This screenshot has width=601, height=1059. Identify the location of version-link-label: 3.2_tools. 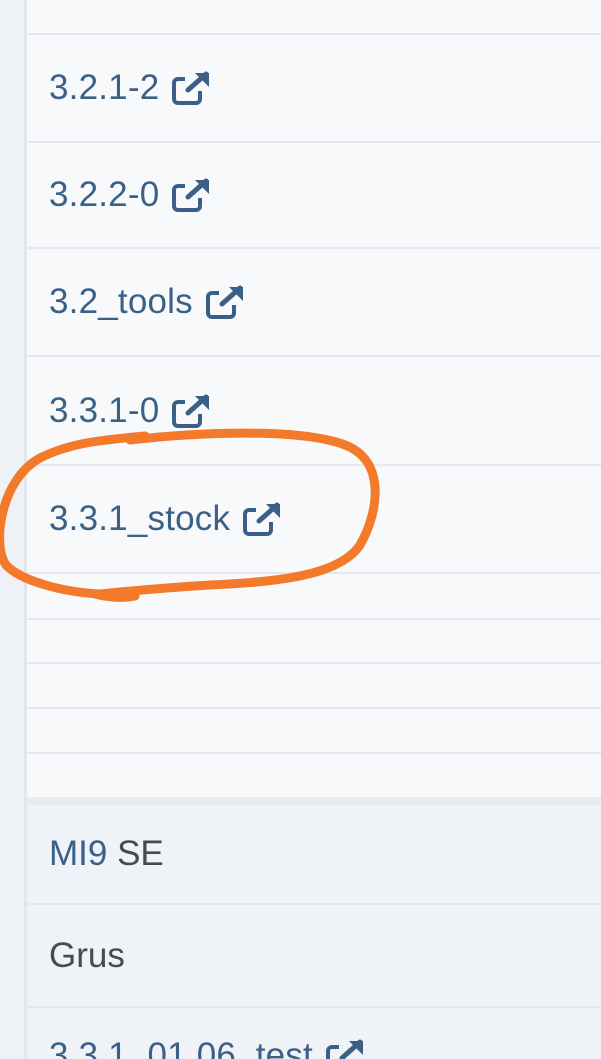
(121, 301).